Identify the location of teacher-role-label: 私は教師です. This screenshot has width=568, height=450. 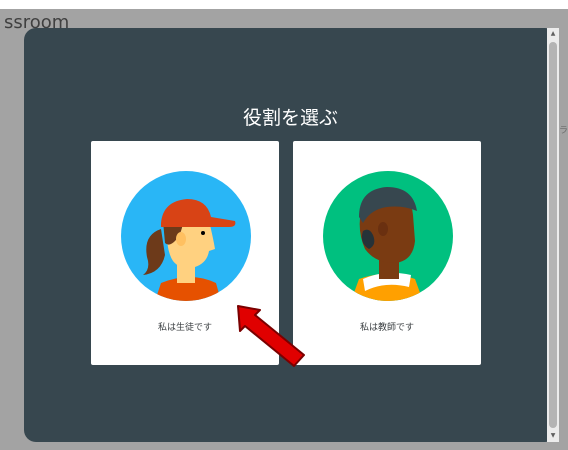
(386, 328).